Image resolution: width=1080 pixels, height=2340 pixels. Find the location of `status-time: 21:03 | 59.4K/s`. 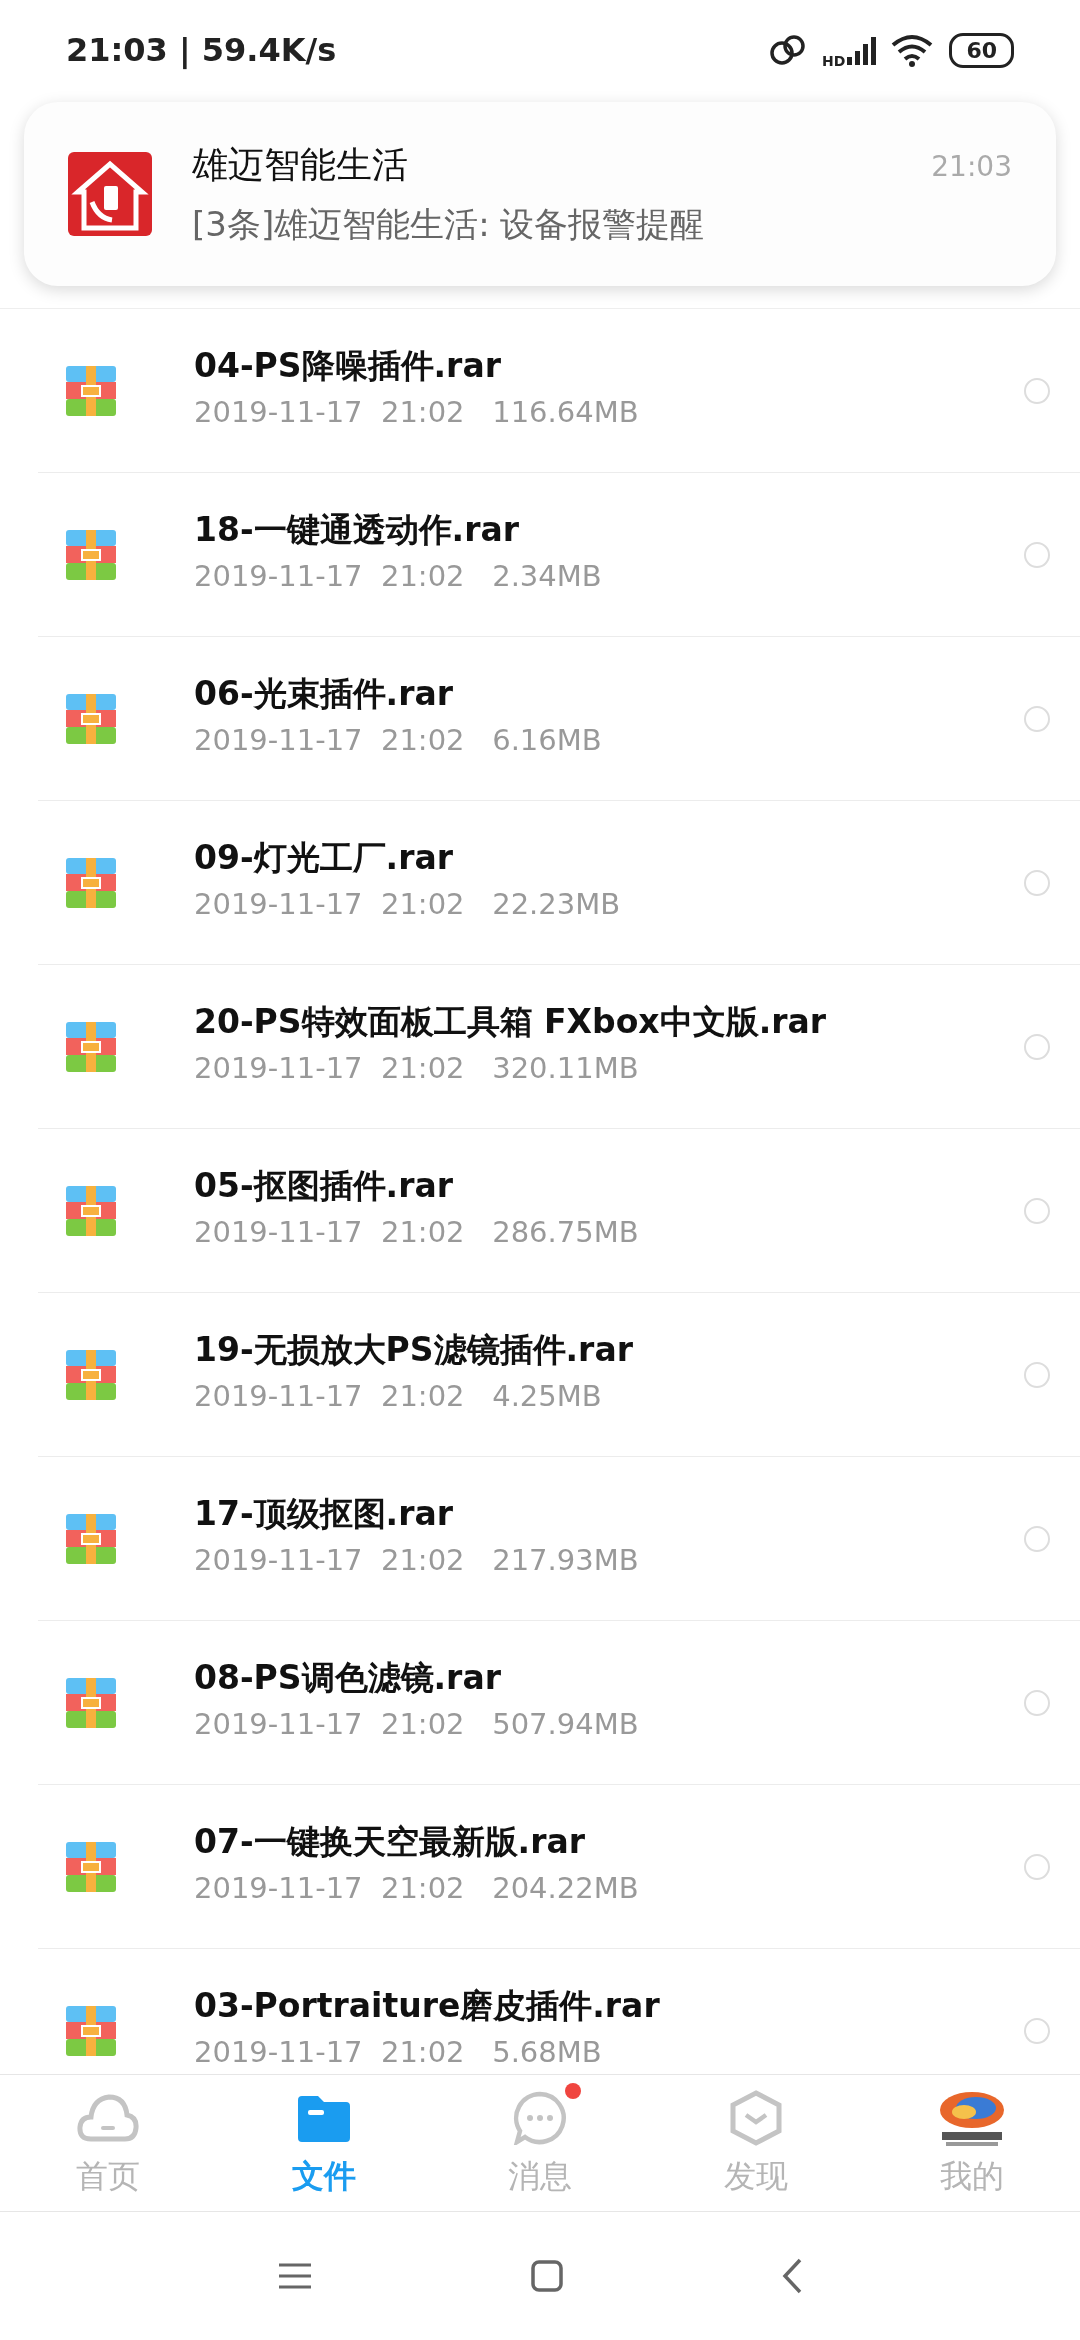

status-time: 21:03 | 59.4K/s is located at coordinates (201, 50).